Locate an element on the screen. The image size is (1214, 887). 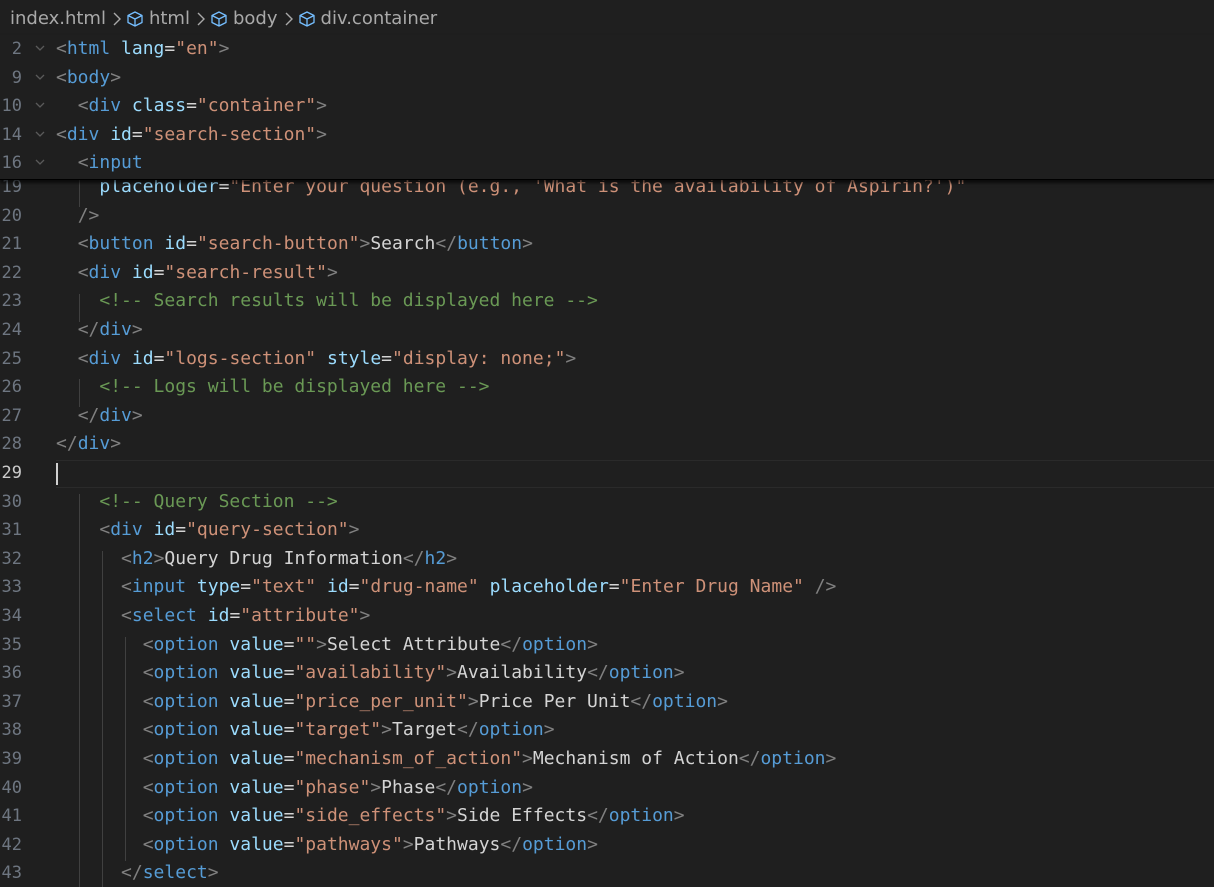
code-line: 14 <div id="search-section"> is located at coordinates (607, 135).